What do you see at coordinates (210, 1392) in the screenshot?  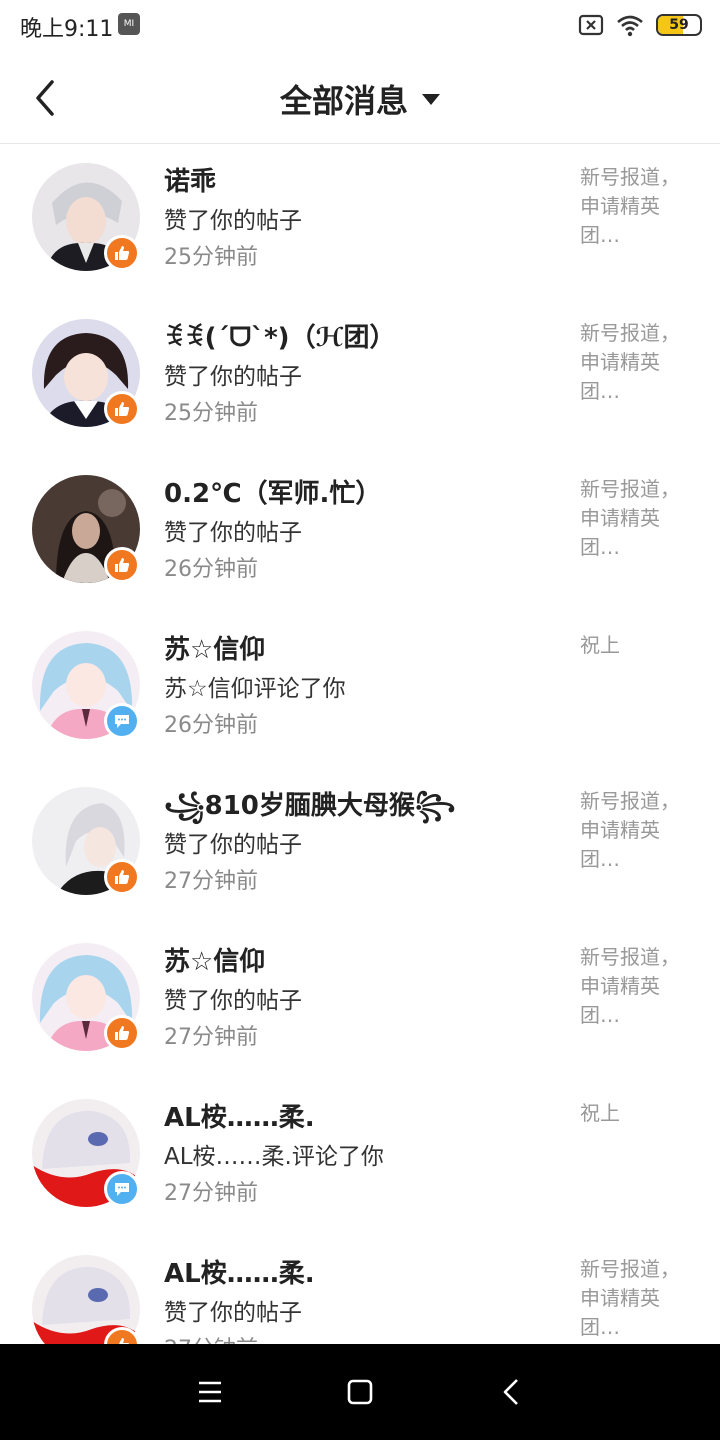 I see `menu-icon` at bounding box center [210, 1392].